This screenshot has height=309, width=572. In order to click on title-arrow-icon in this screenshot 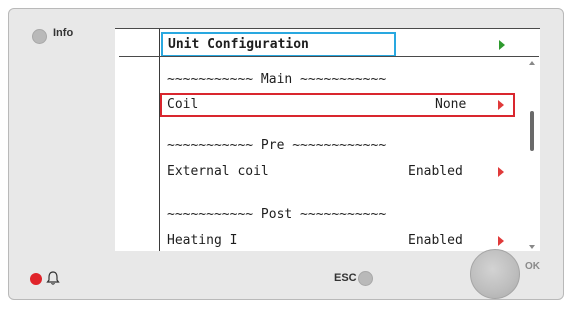, I will do `click(502, 45)`.